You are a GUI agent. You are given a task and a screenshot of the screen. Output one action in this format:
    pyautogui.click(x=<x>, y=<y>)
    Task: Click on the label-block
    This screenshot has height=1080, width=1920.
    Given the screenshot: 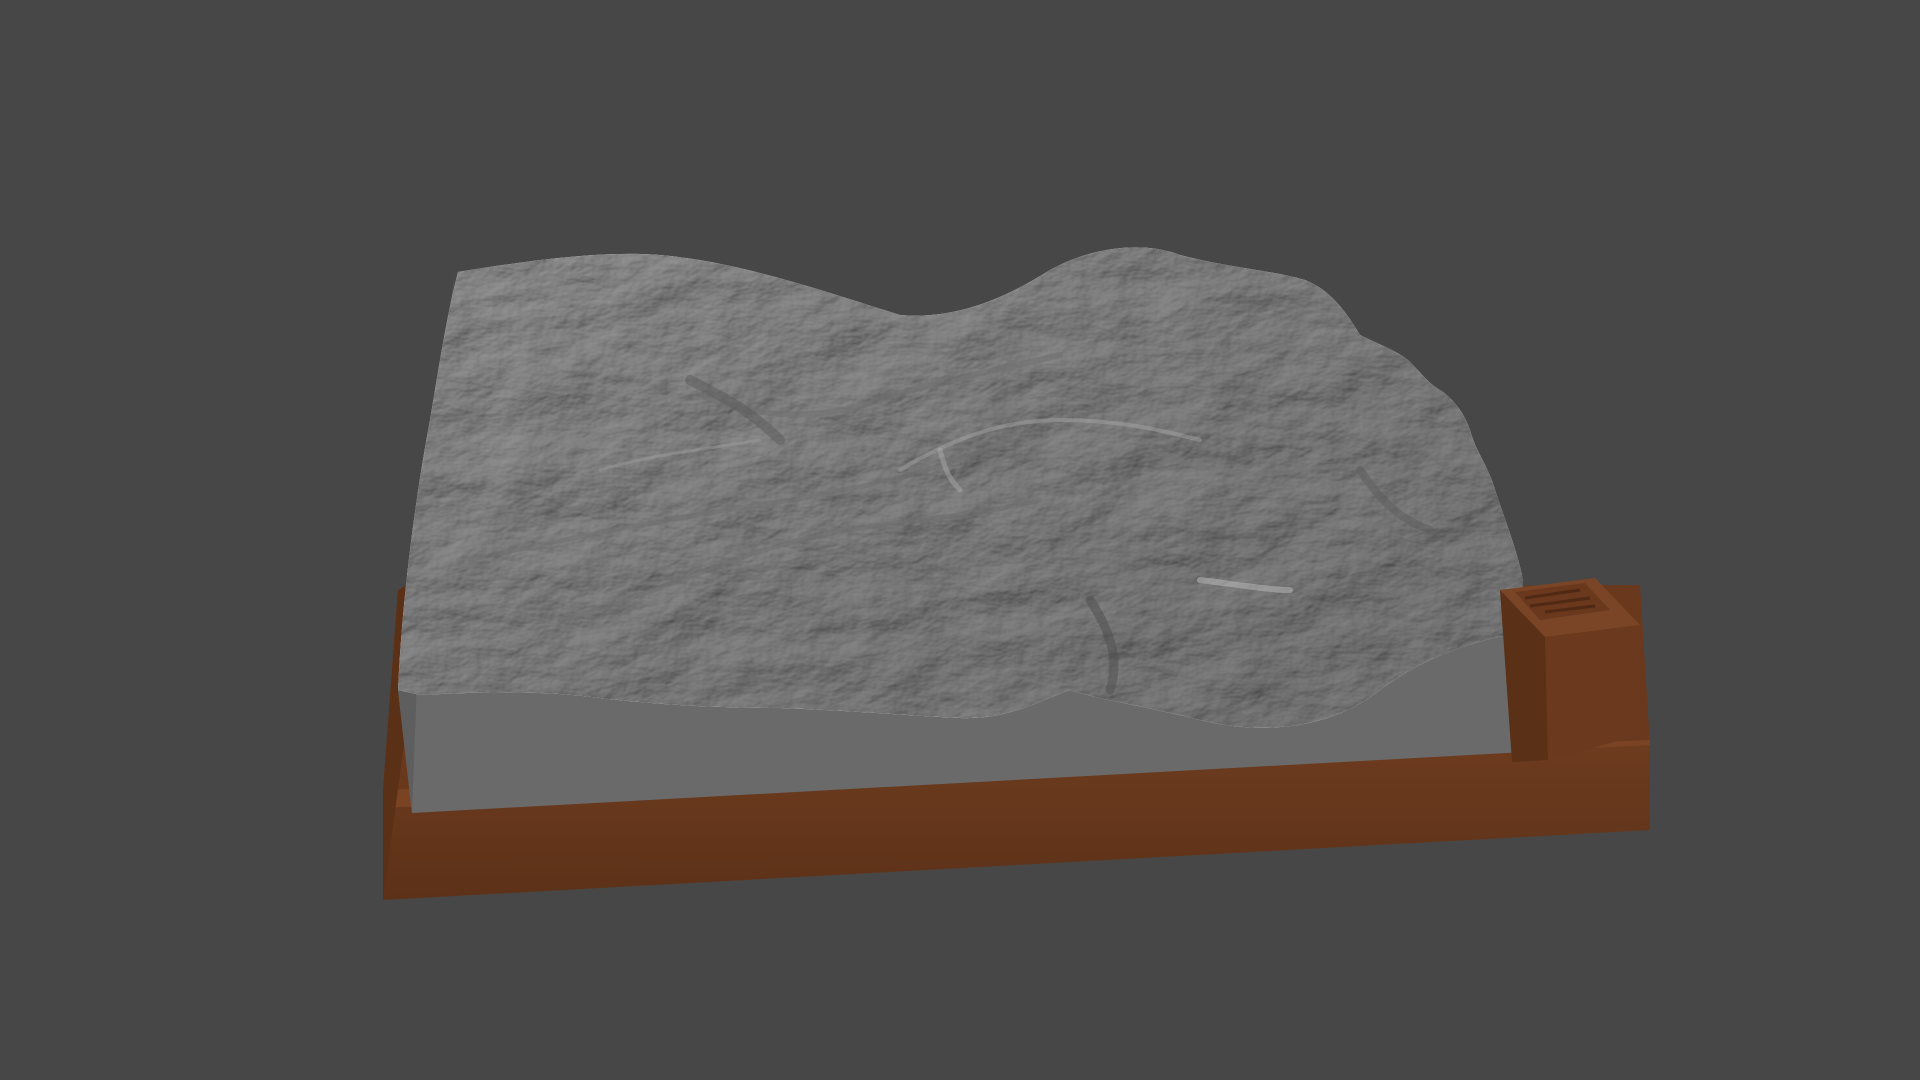 What is the action you would take?
    pyautogui.click(x=1570, y=670)
    